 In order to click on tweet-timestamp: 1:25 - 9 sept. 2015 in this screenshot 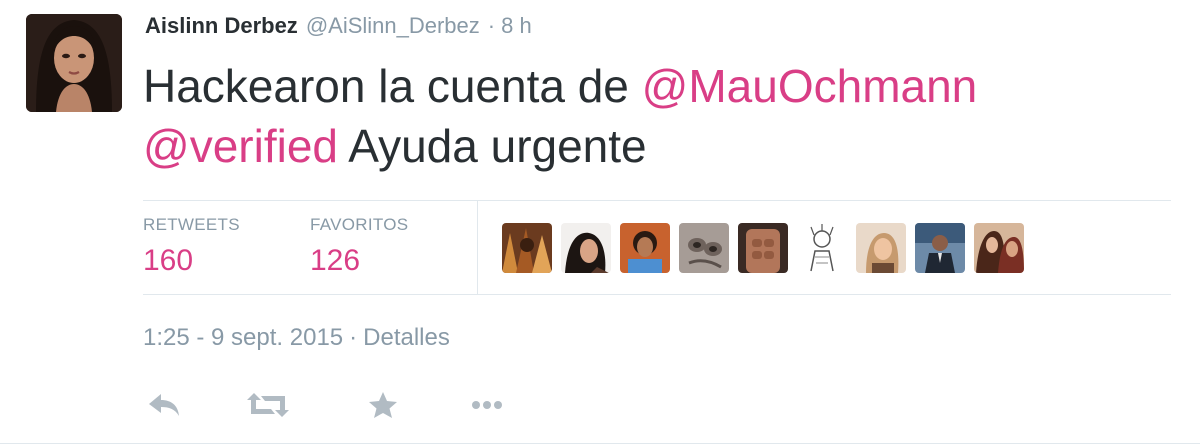, I will do `click(243, 337)`.